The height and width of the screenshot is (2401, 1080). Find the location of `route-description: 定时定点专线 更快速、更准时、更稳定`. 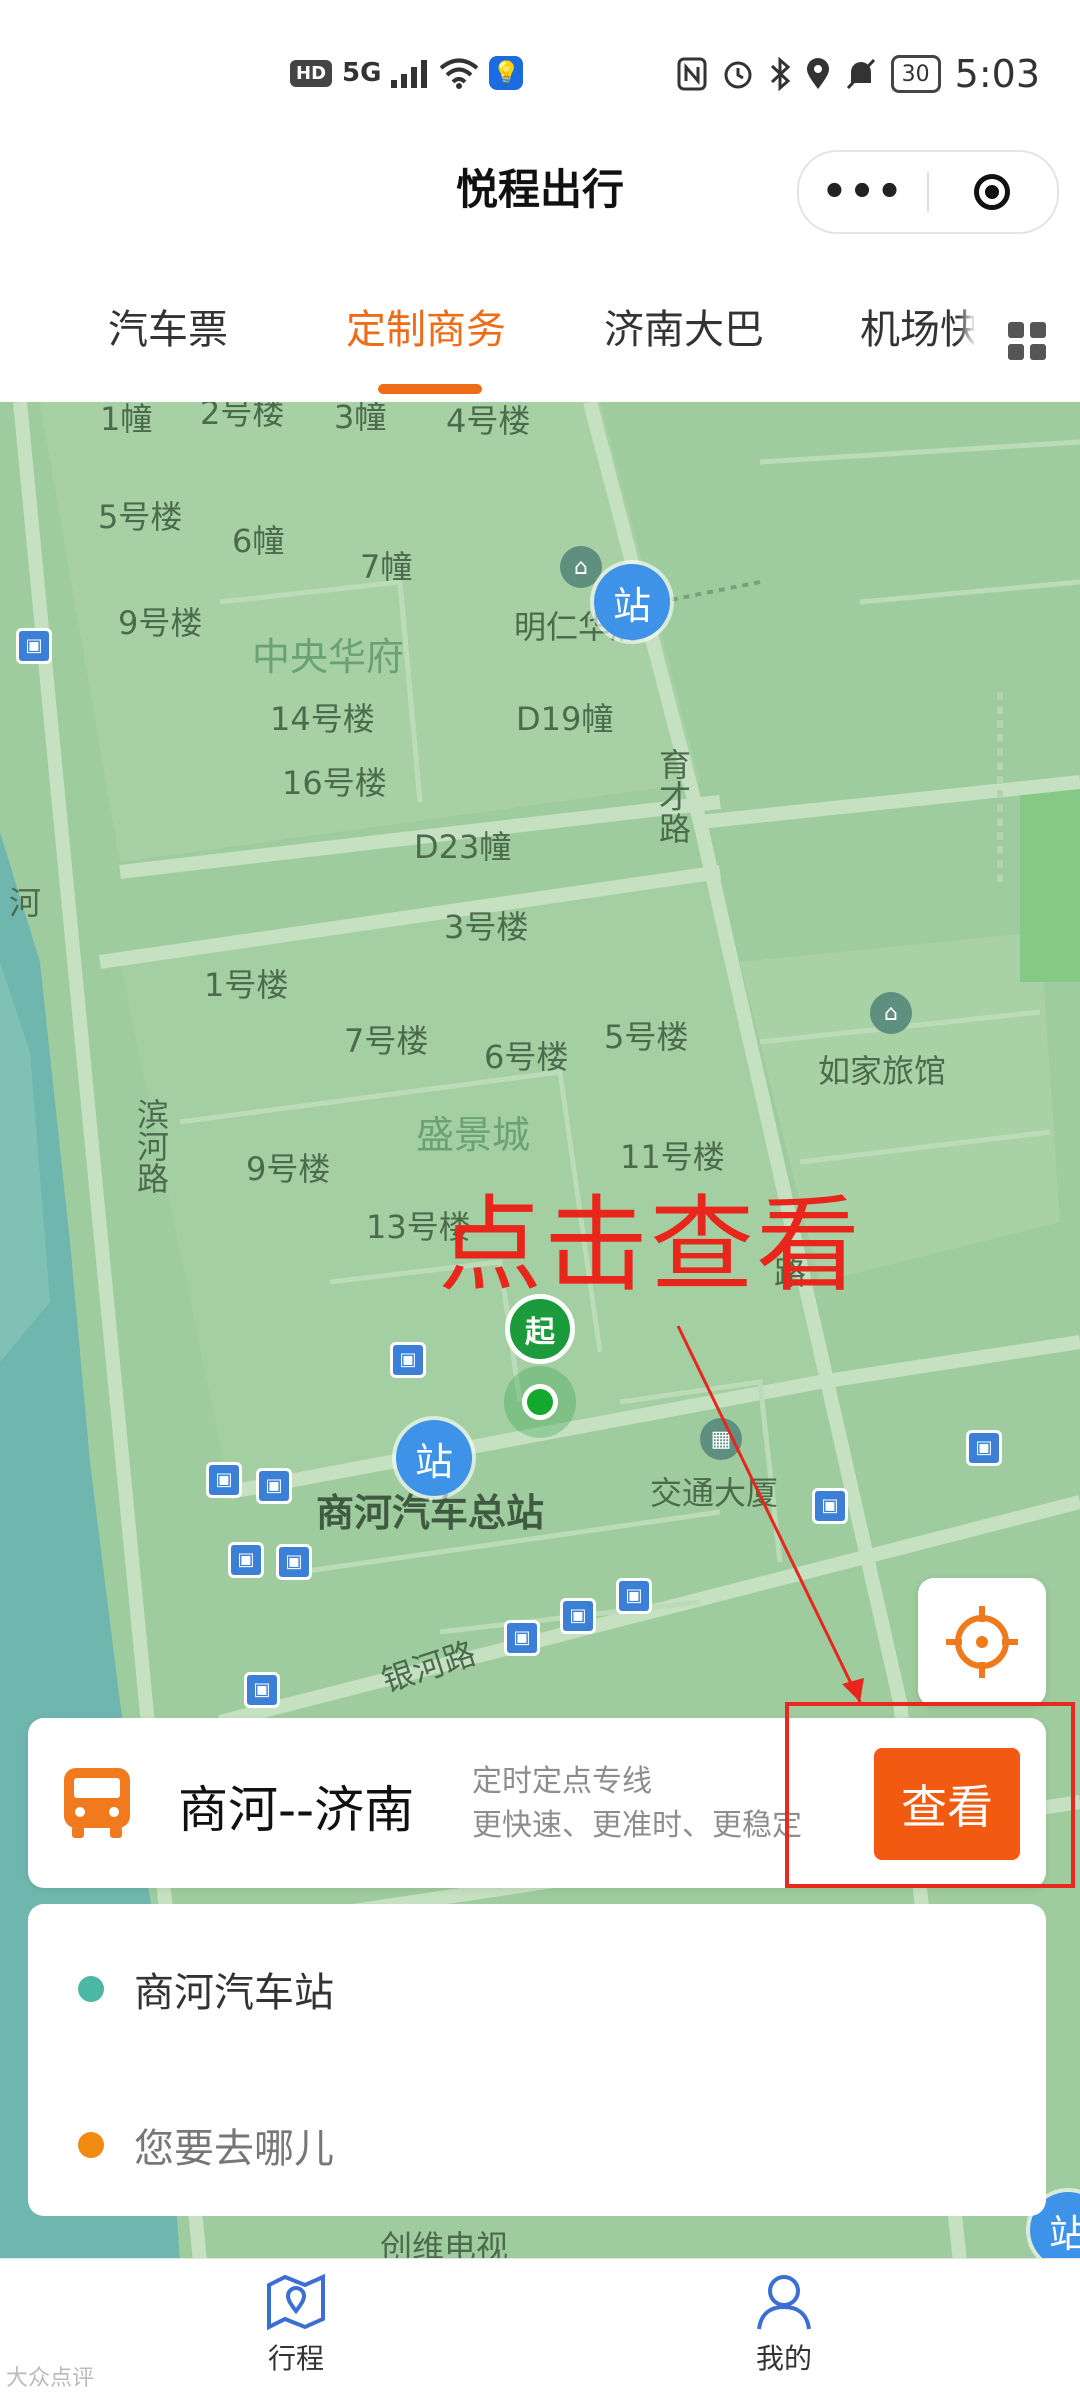

route-description: 定时定点专线 更快速、更准时、更稳定 is located at coordinates (637, 1804).